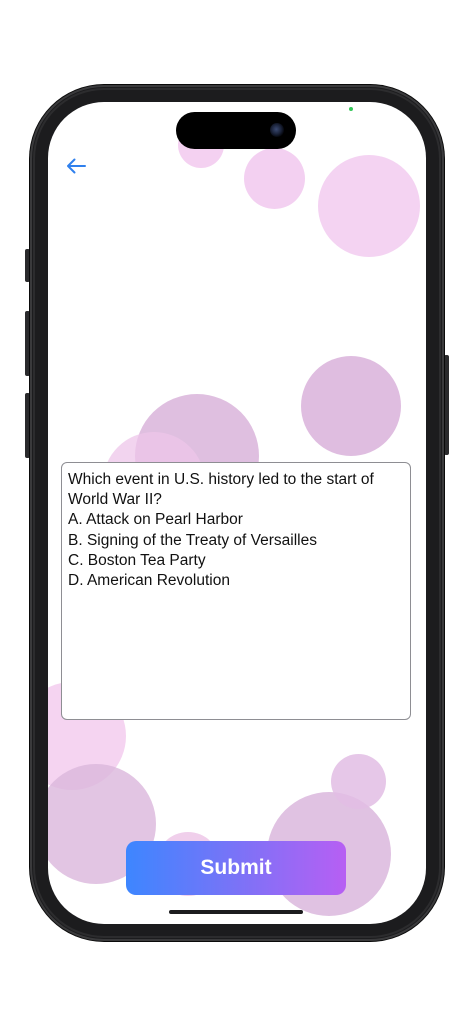  What do you see at coordinates (446, 405) in the screenshot?
I see `power-button` at bounding box center [446, 405].